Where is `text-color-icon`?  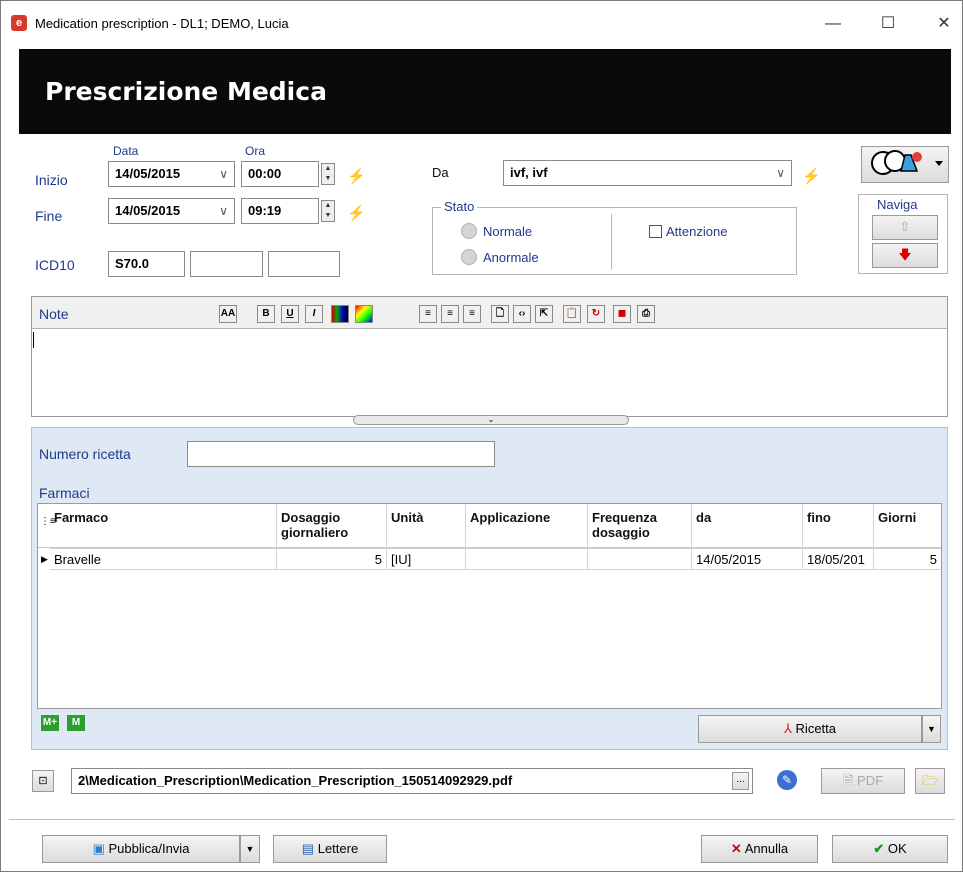 text-color-icon is located at coordinates (340, 314).